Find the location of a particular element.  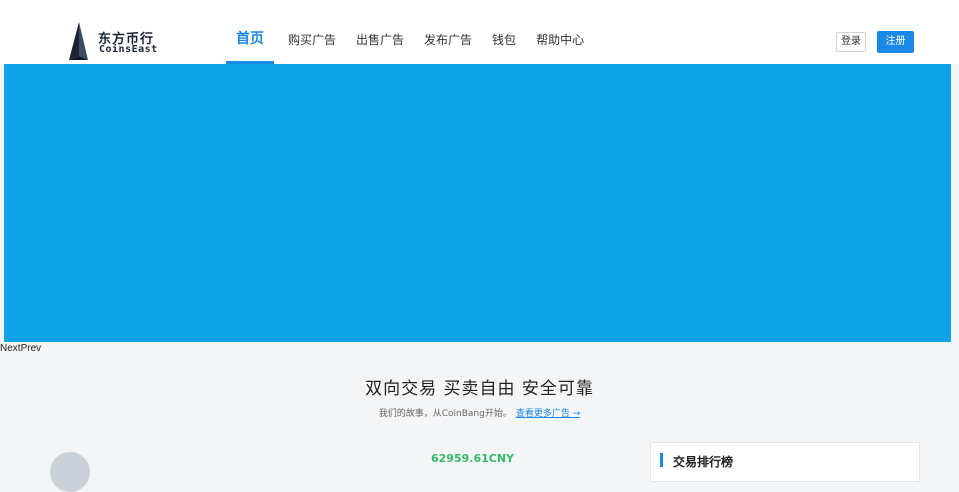

intro-subline: 我们的故事，从CoinBang开始。 查看更多广告 → is located at coordinates (479, 412).